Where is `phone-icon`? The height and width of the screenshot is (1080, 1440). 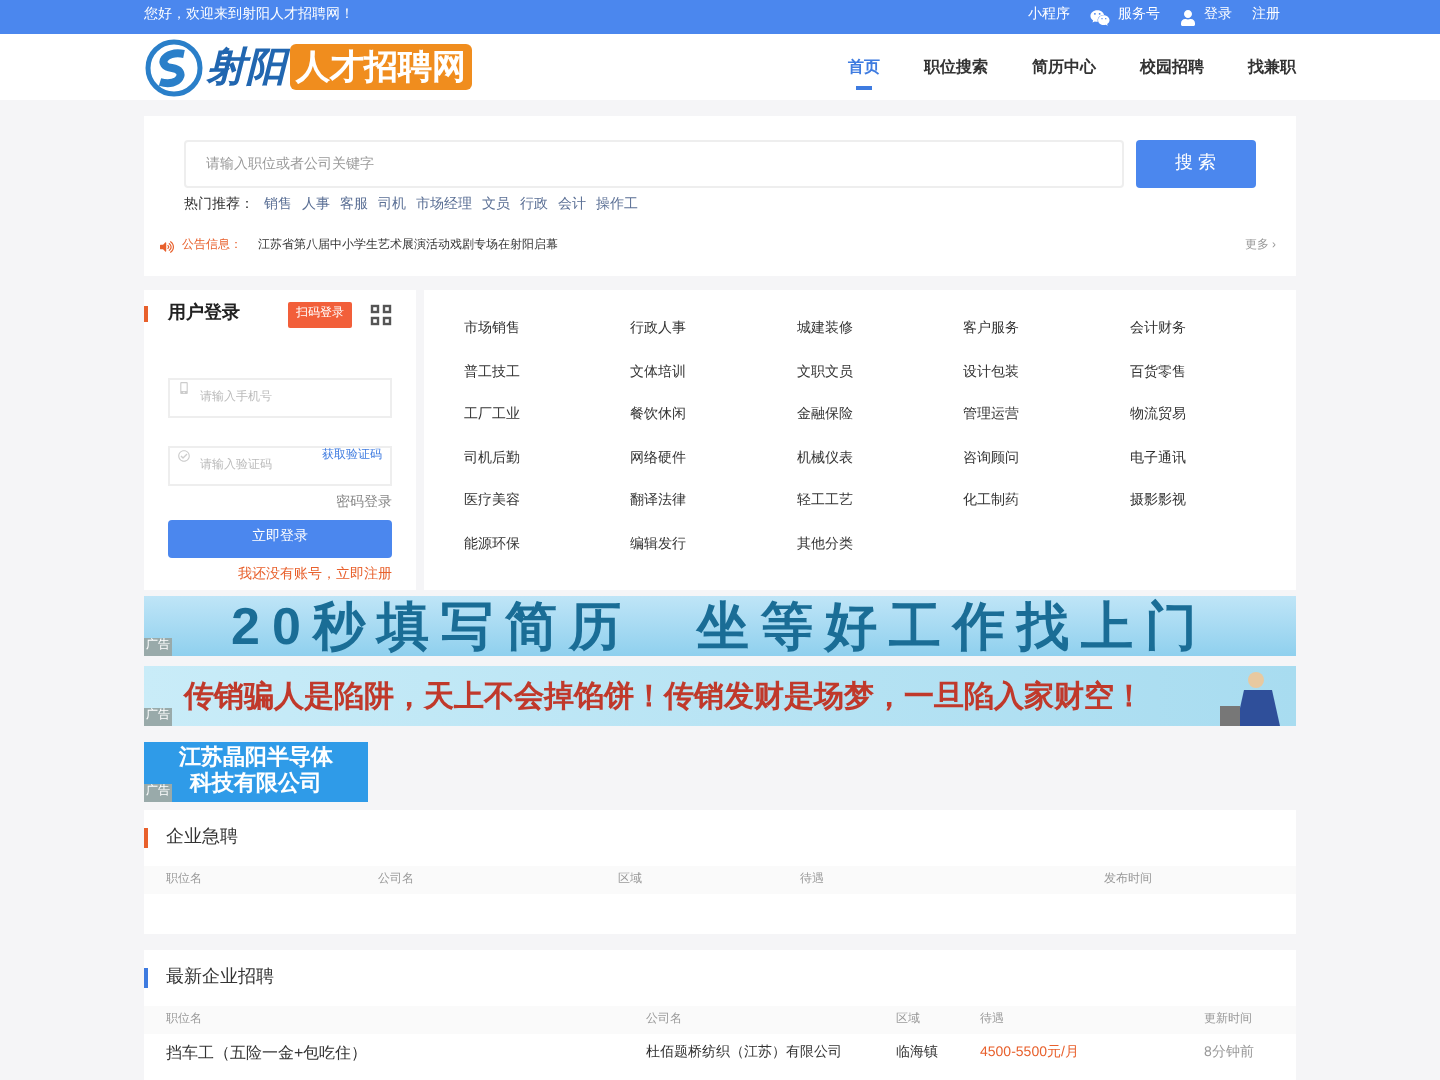
phone-icon is located at coordinates (184, 388).